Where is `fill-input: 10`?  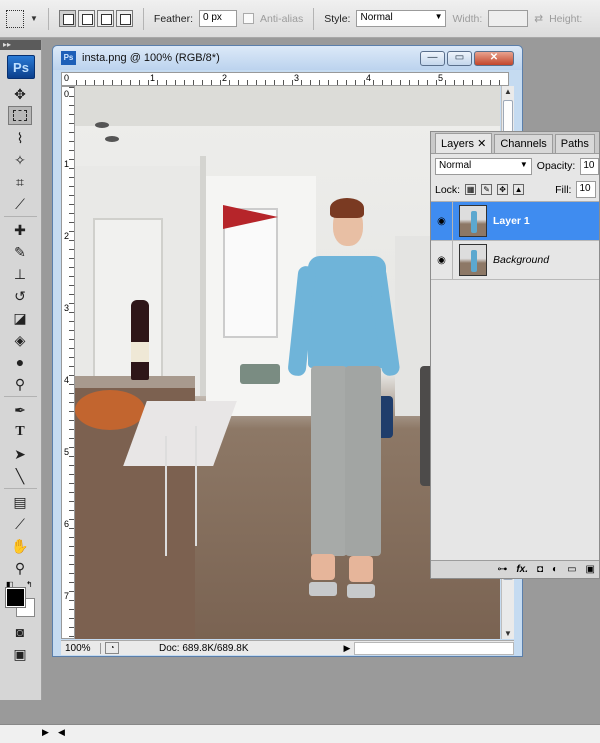 fill-input: 10 is located at coordinates (586, 189).